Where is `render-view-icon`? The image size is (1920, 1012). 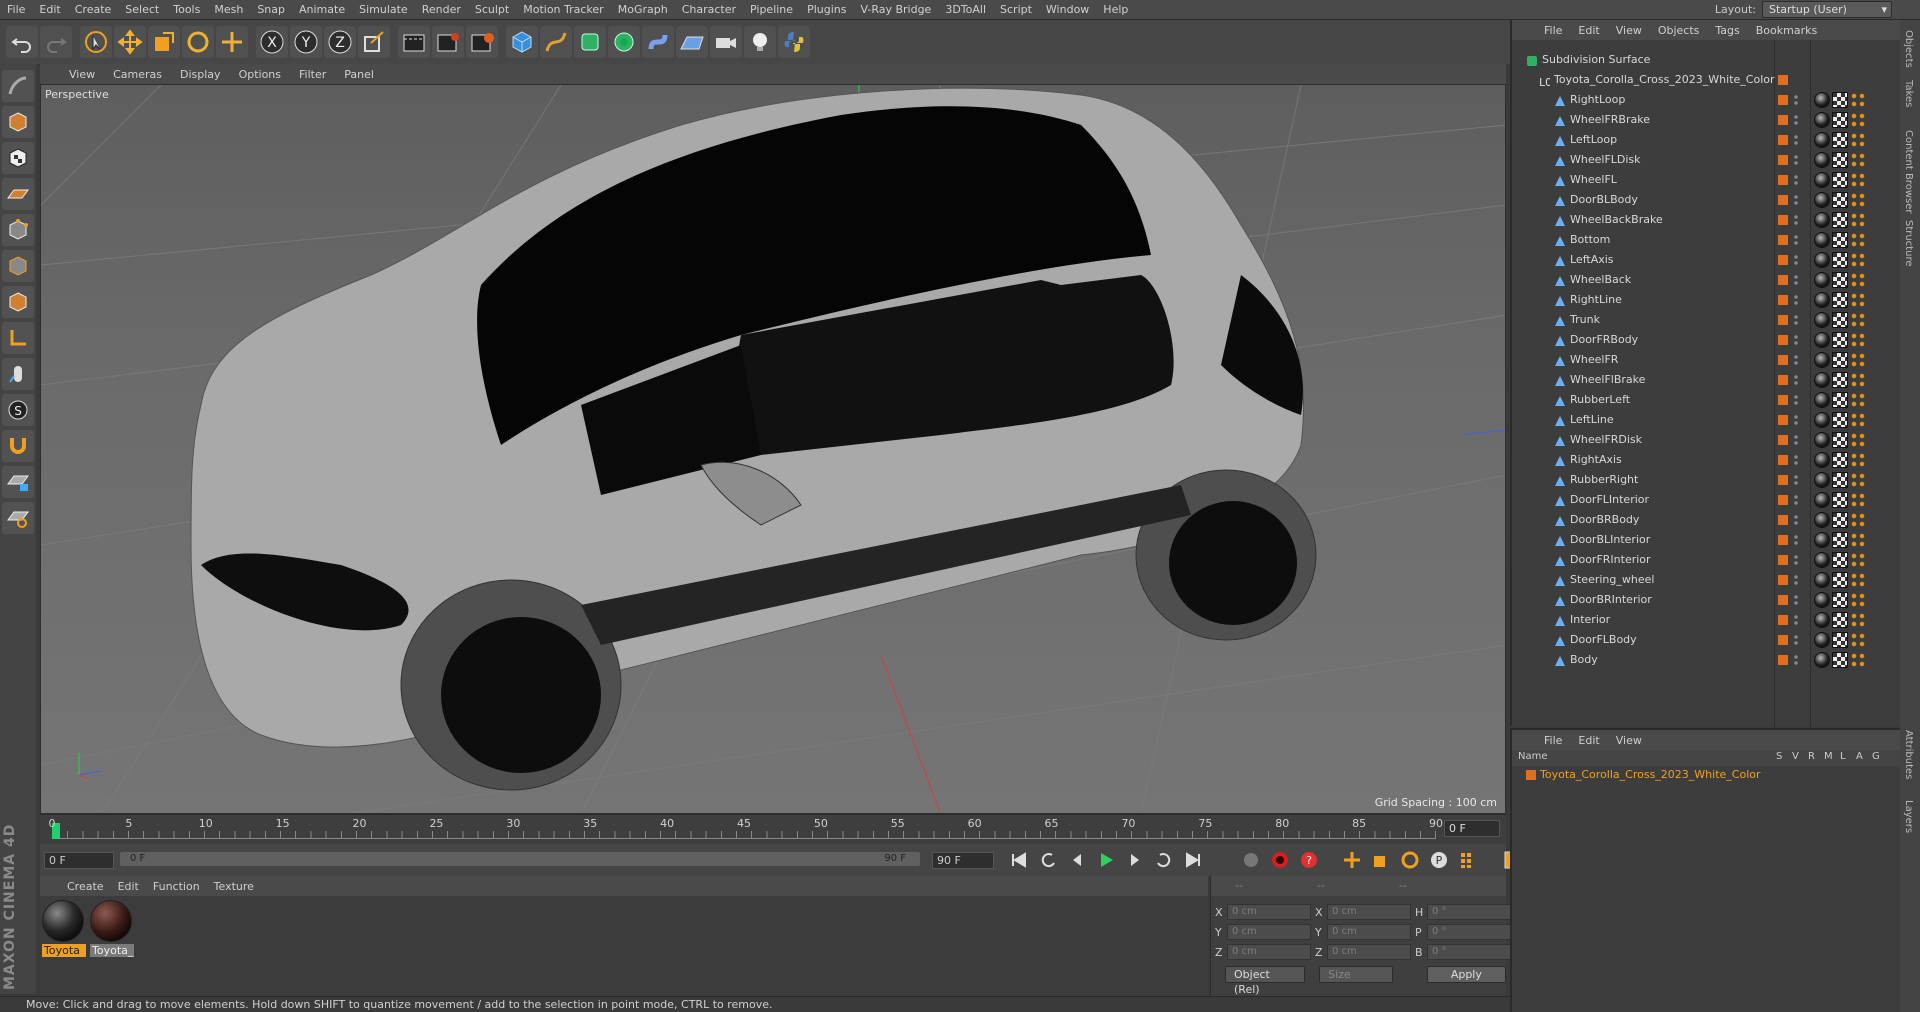
render-view-icon is located at coordinates (414, 42).